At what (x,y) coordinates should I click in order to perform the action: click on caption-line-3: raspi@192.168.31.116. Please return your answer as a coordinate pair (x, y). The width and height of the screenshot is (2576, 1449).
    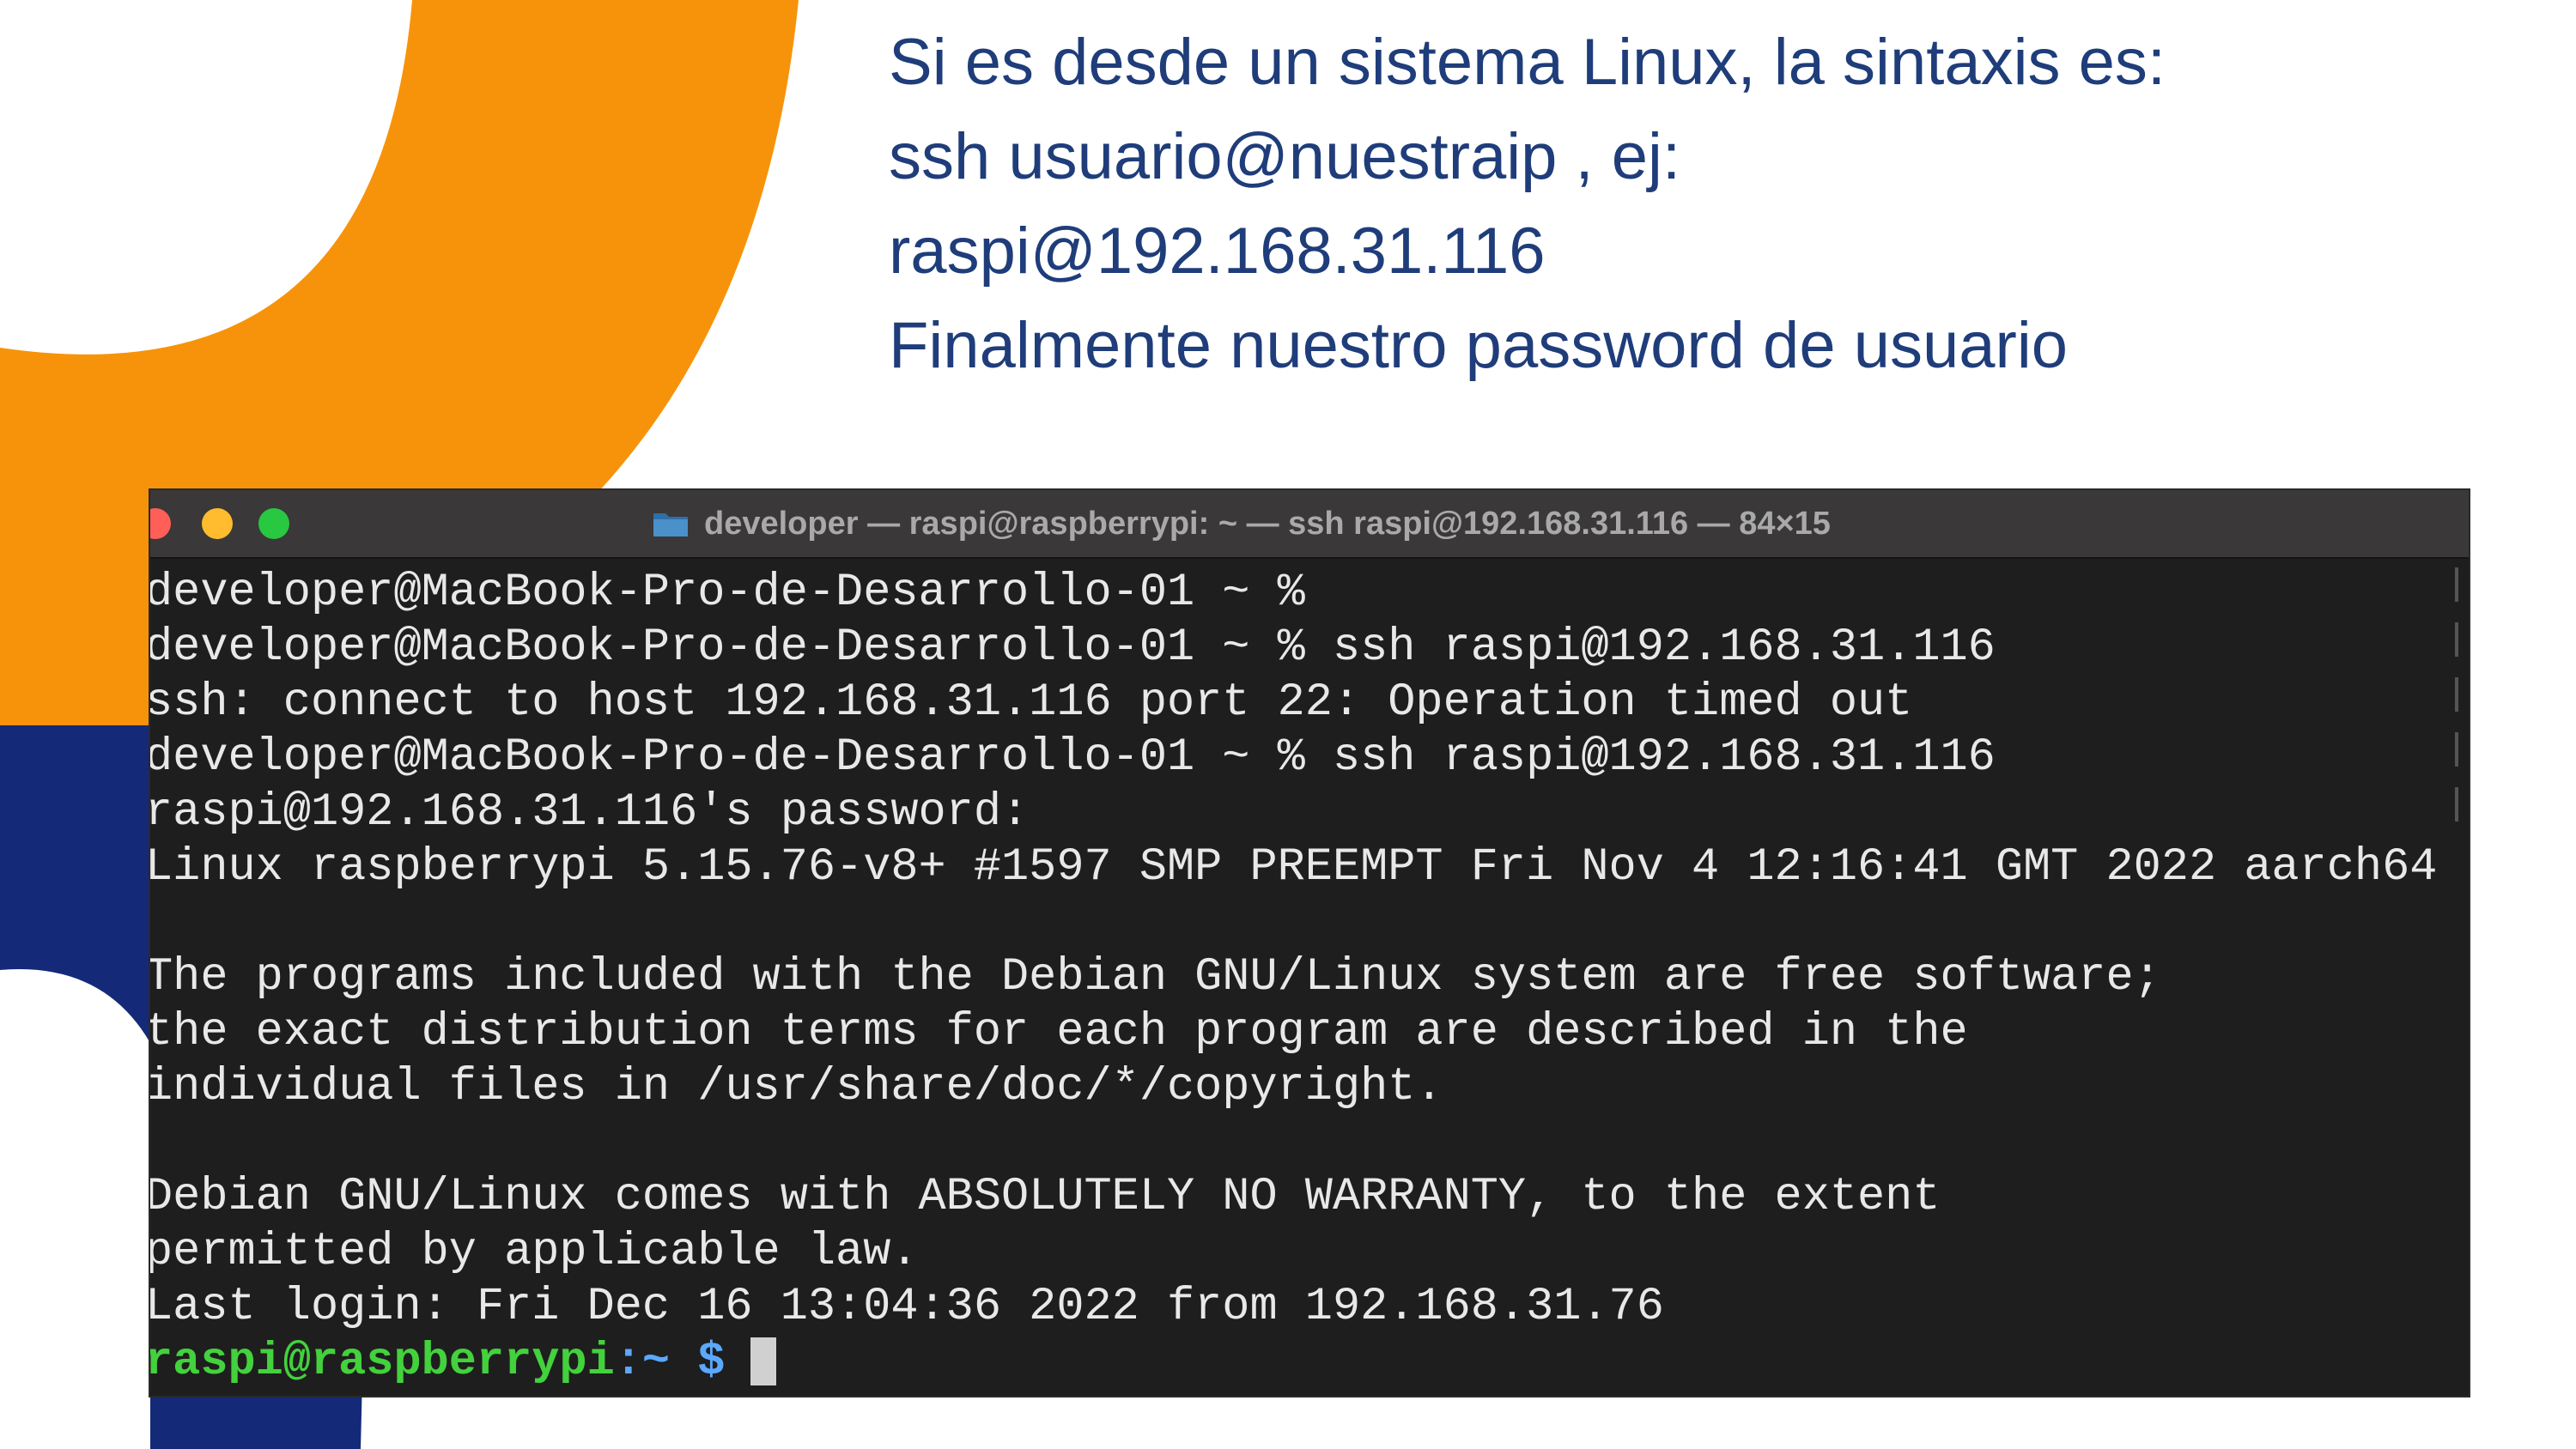
    Looking at the image, I should click on (1217, 251).